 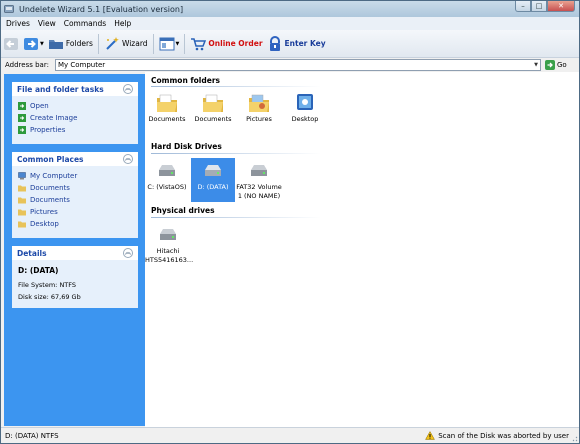 What do you see at coordinates (503, 435) in the screenshot?
I see `status-message-text: Scan of the Disk was aborted by user` at bounding box center [503, 435].